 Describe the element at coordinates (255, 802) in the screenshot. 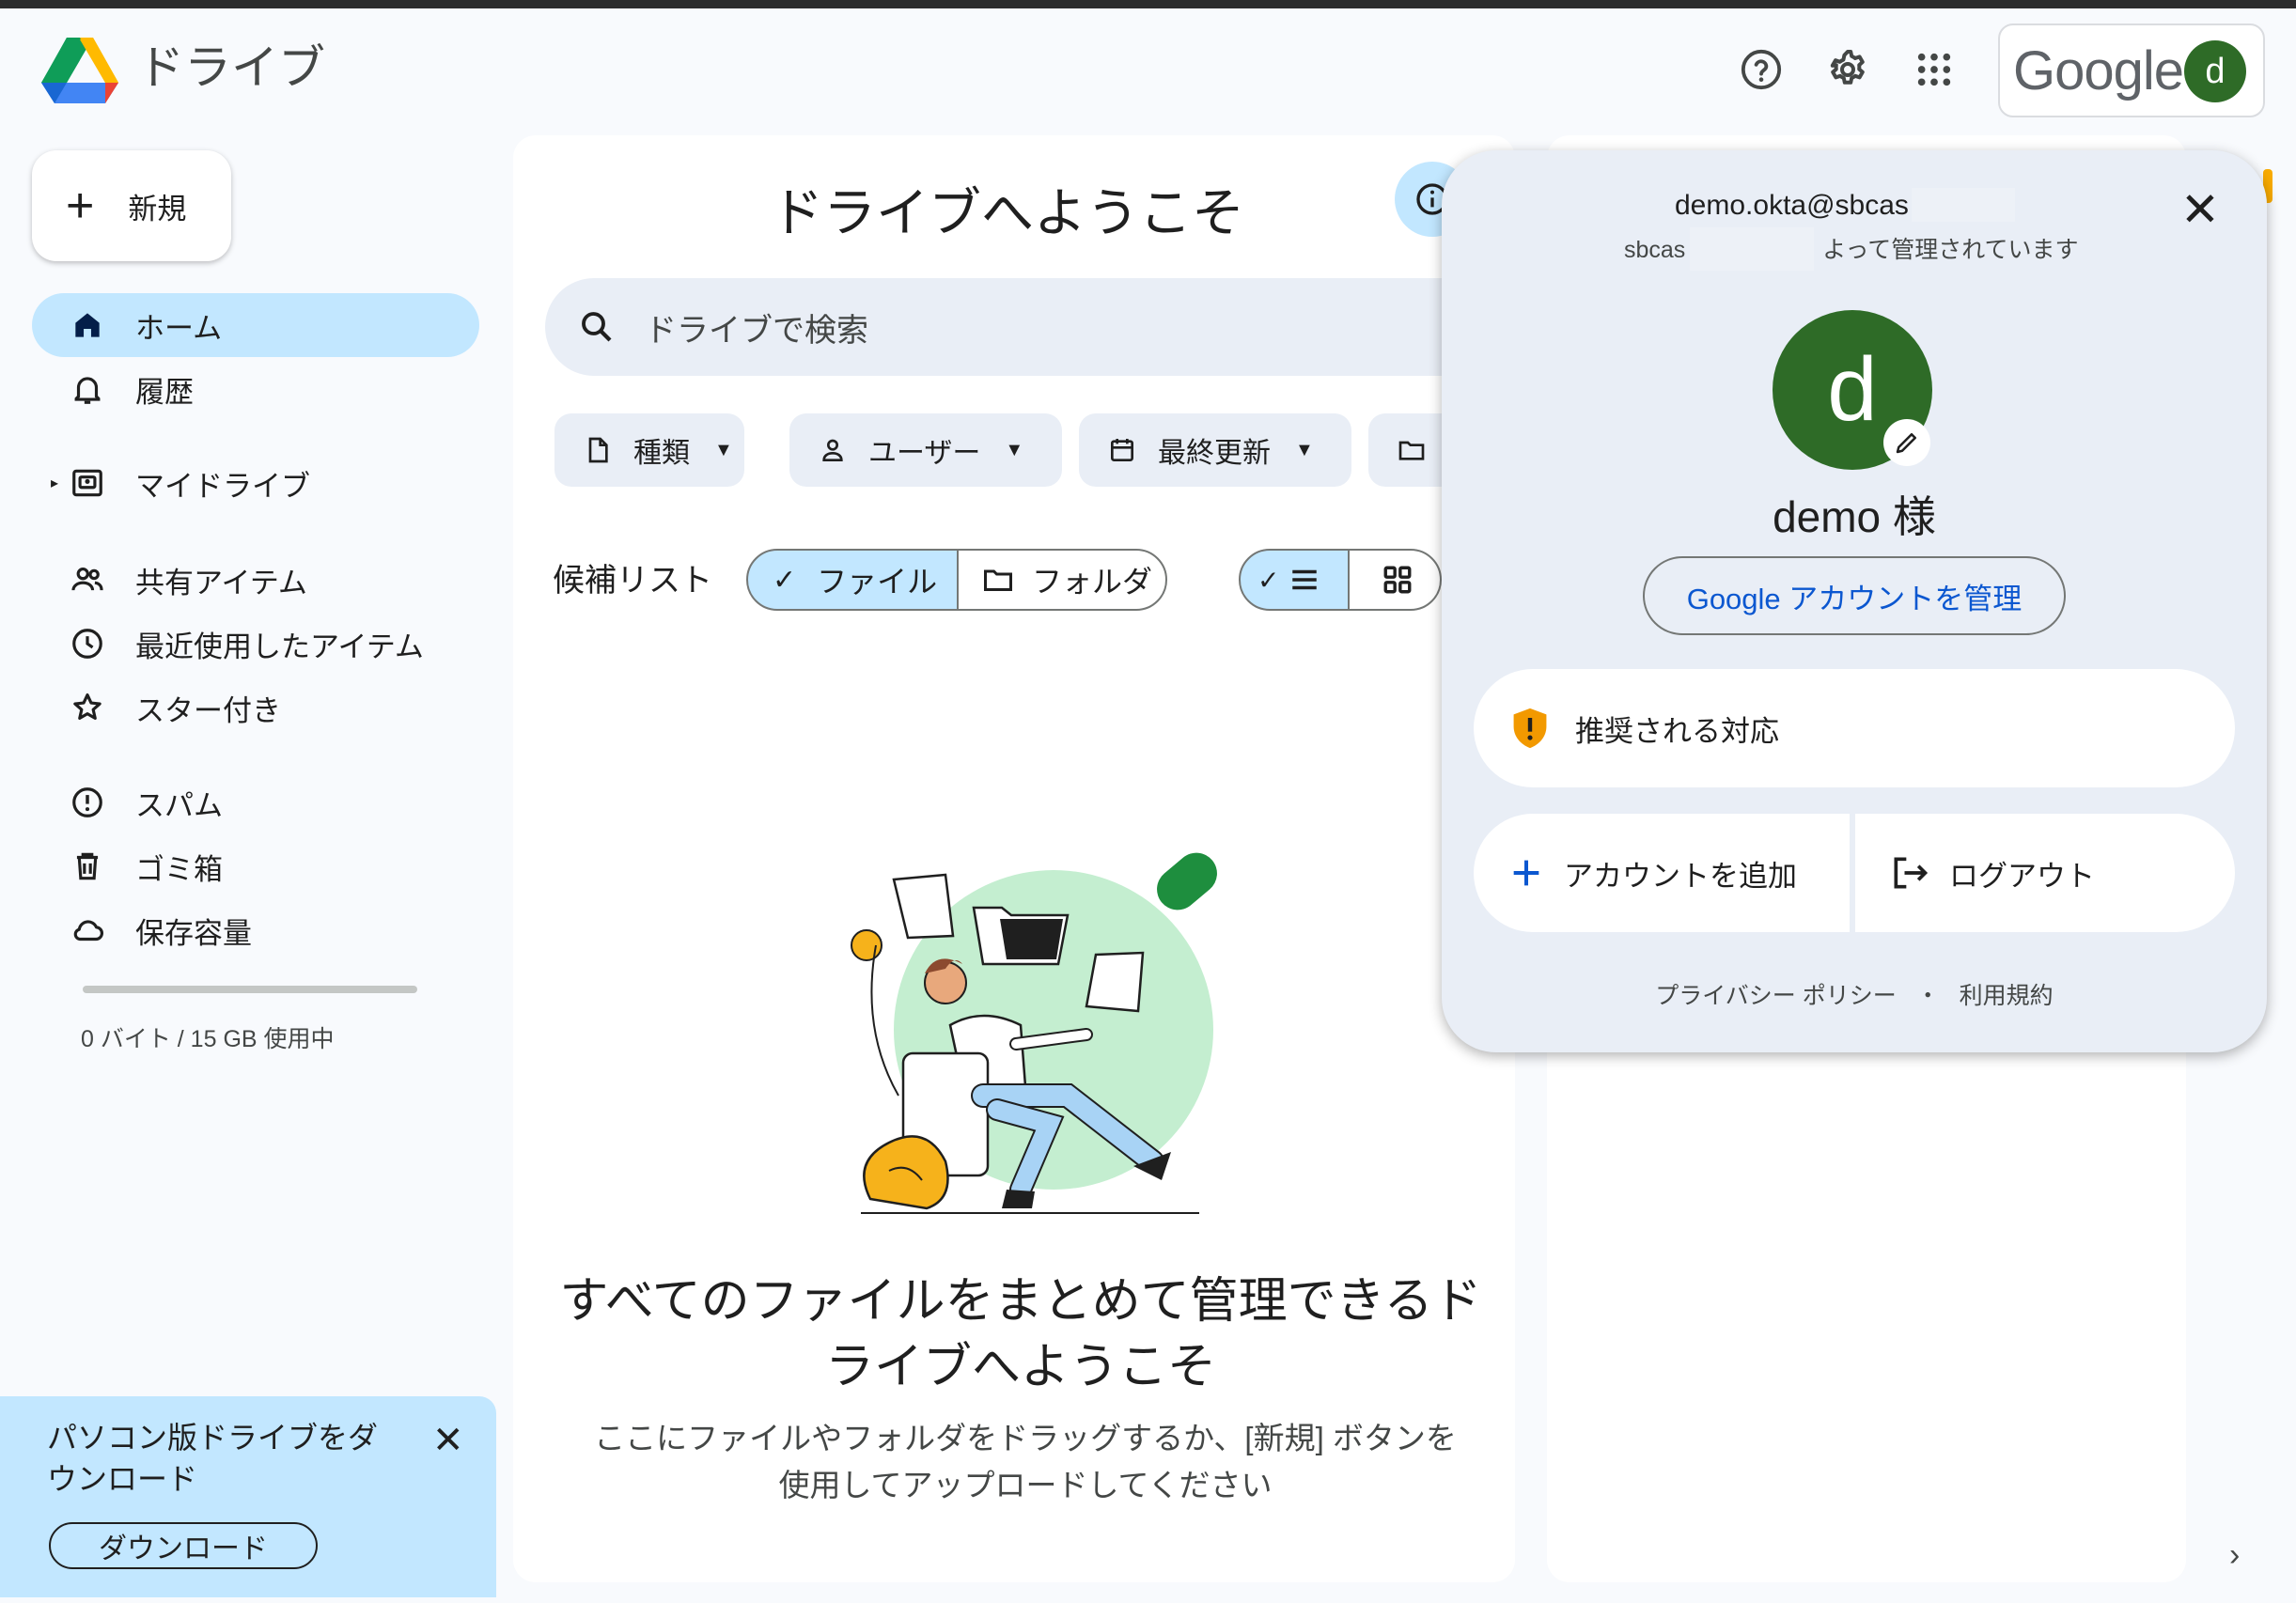

I see `sidebar-item-spam: スパム` at that location.